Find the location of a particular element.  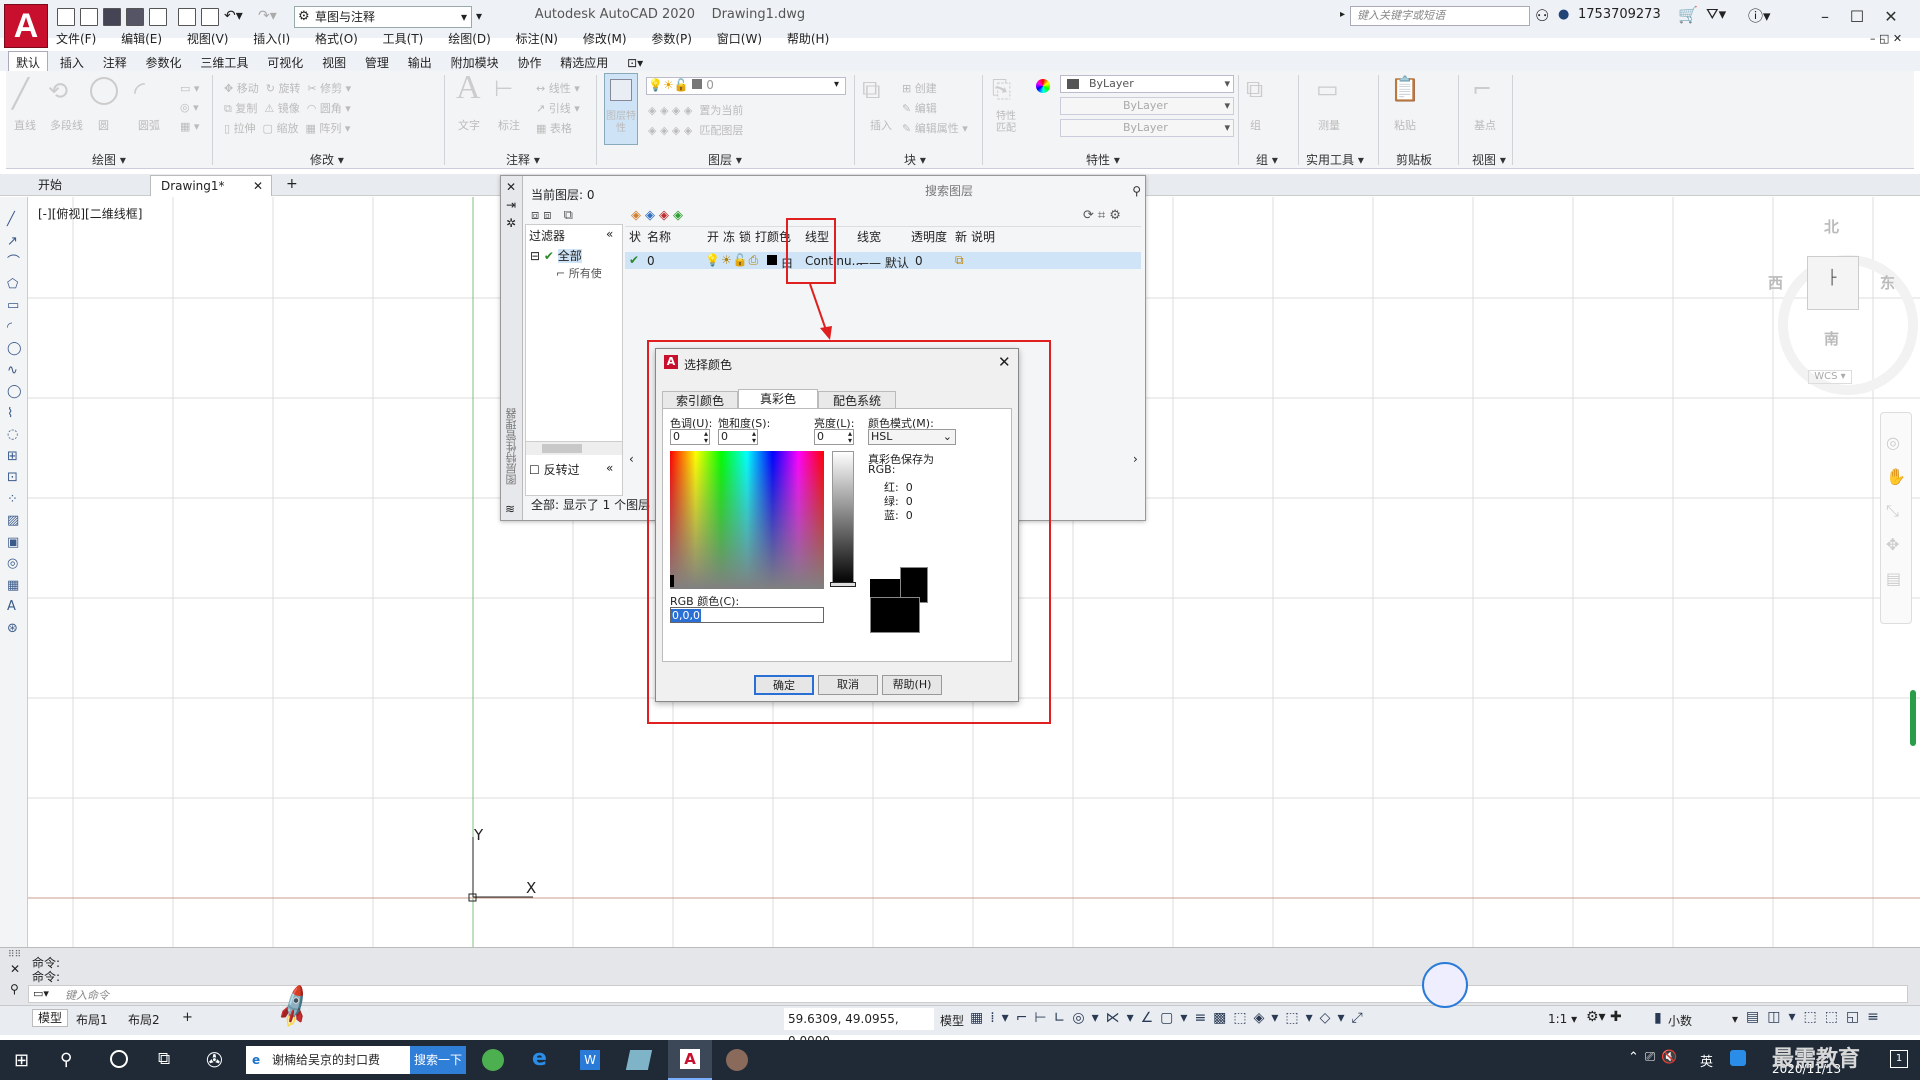

linetype-dropdown: ByLayer ▾ is located at coordinates (1147, 128).